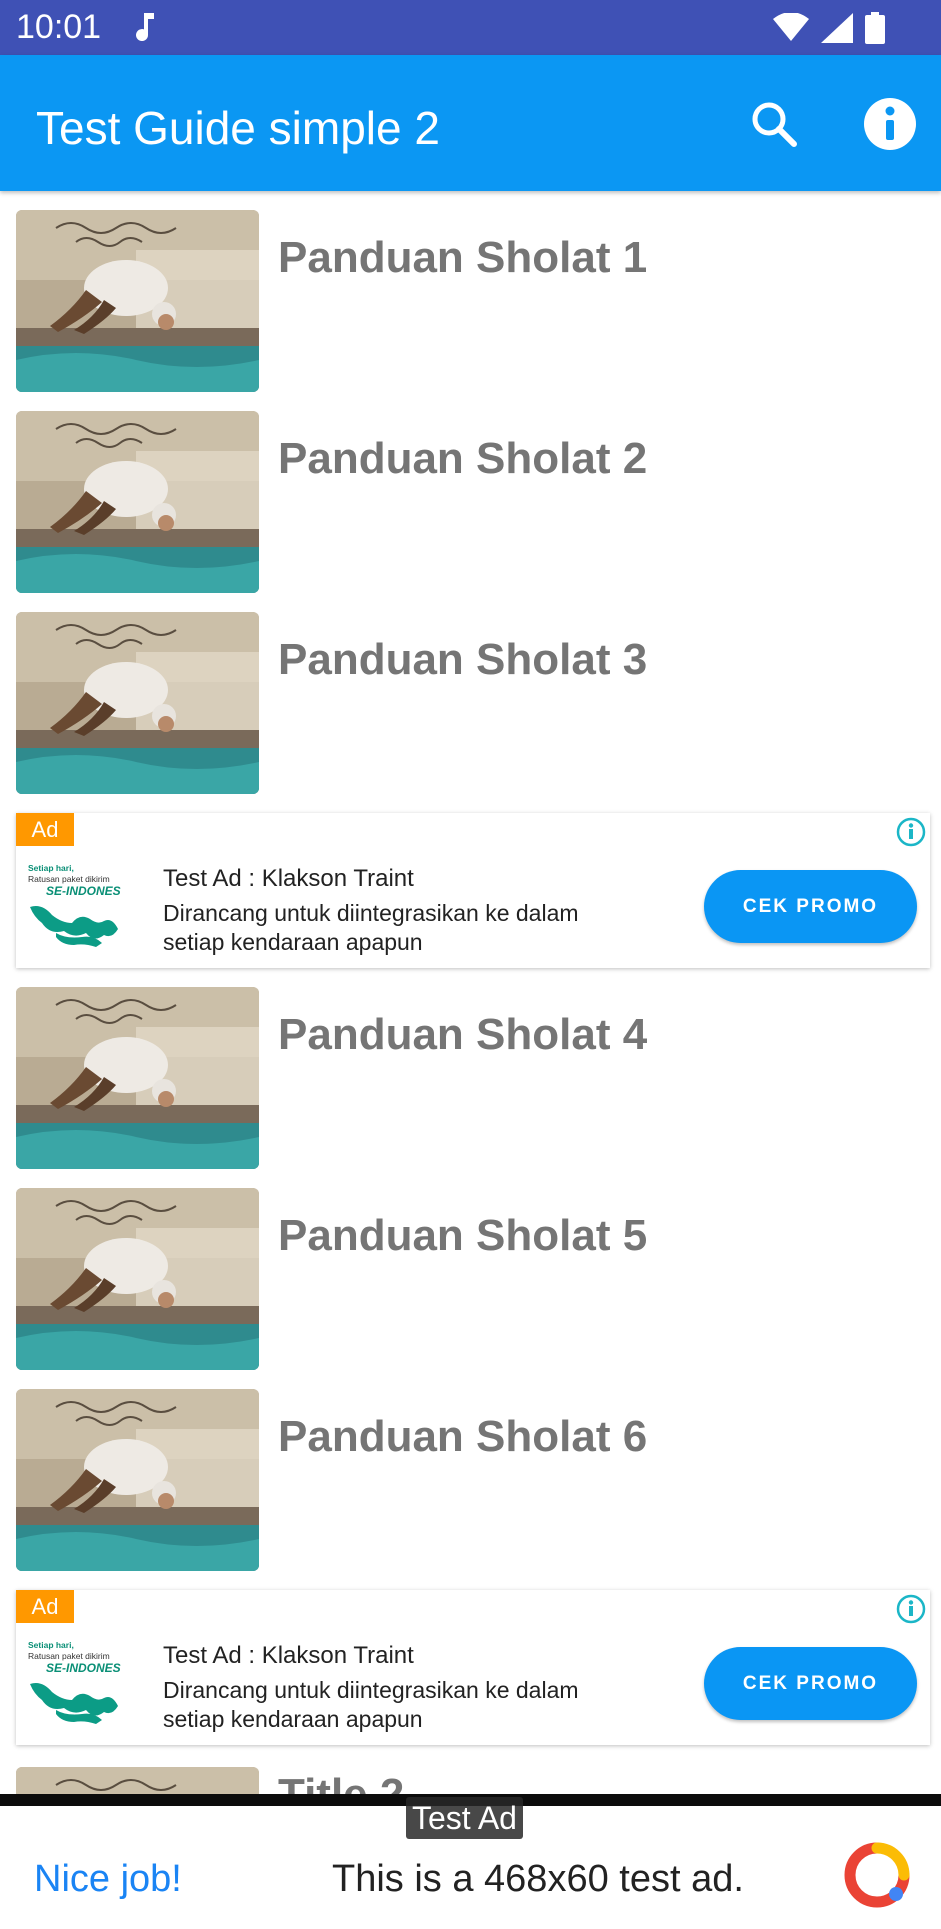  What do you see at coordinates (463, 1235) in the screenshot?
I see `list-item-title: Panduan Sholat 5` at bounding box center [463, 1235].